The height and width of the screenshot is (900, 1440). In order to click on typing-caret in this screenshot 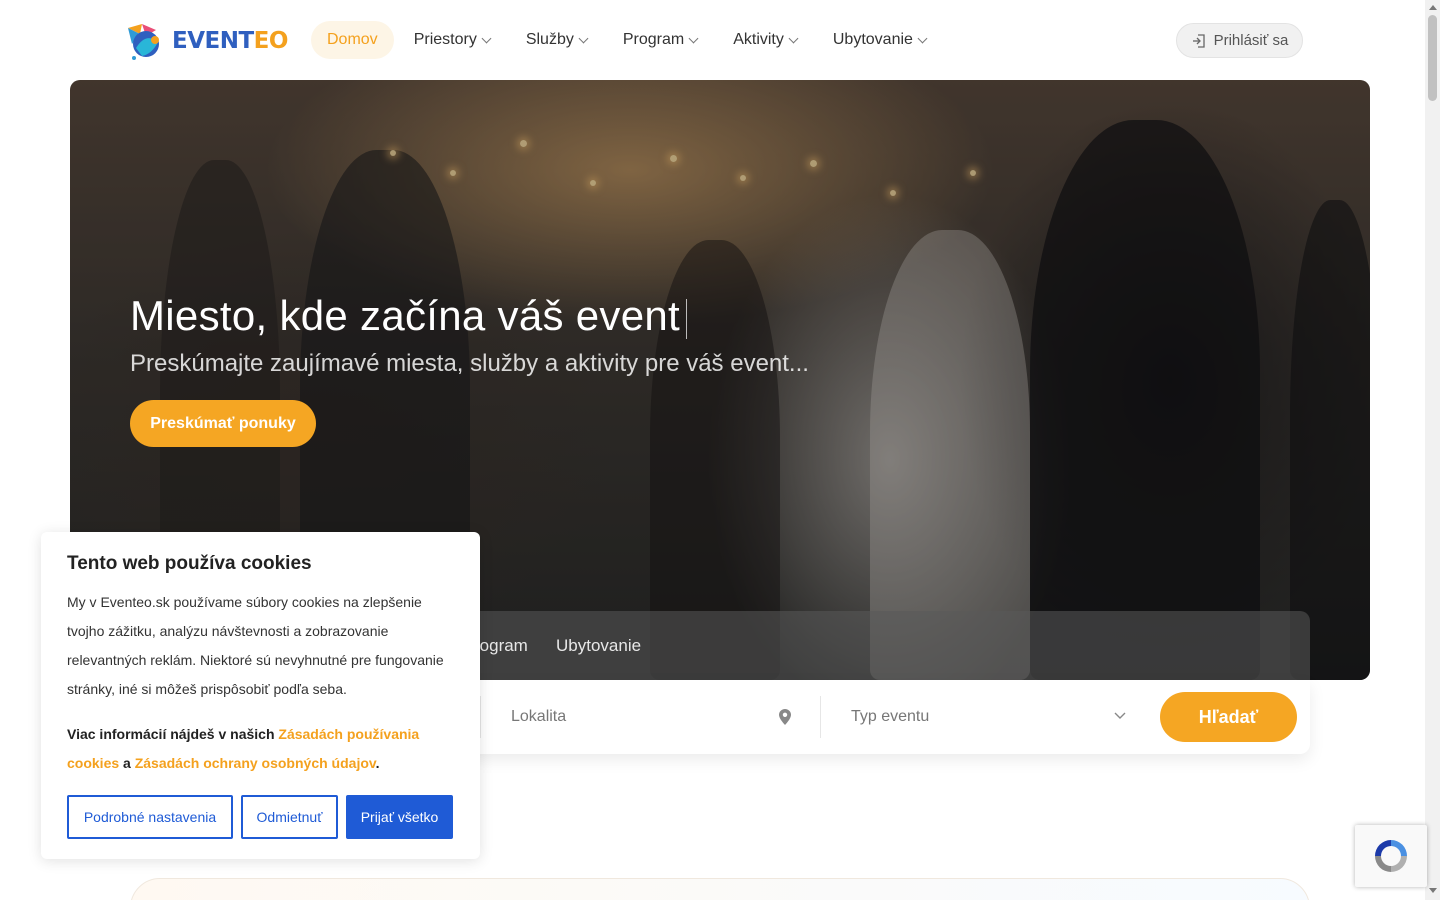, I will do `click(687, 318)`.